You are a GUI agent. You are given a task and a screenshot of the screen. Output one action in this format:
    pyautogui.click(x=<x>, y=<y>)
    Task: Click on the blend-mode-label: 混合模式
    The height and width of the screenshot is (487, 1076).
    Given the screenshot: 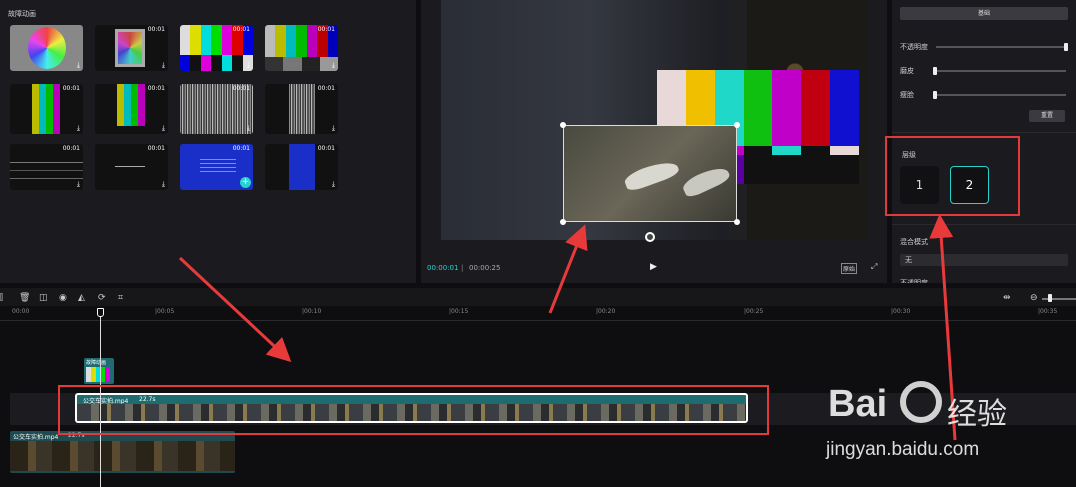 What is the action you would take?
    pyautogui.click(x=914, y=242)
    